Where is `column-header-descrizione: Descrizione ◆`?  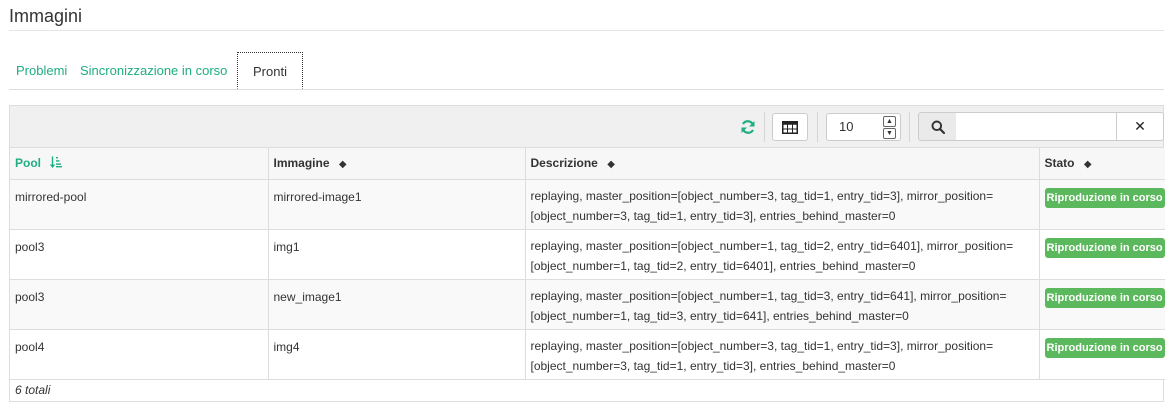 column-header-descrizione: Descrizione ◆ is located at coordinates (782, 164).